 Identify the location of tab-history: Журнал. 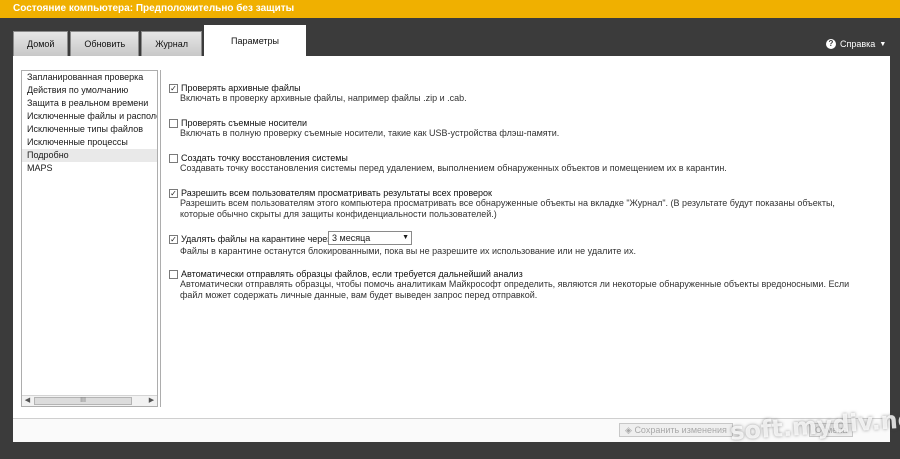
(172, 43).